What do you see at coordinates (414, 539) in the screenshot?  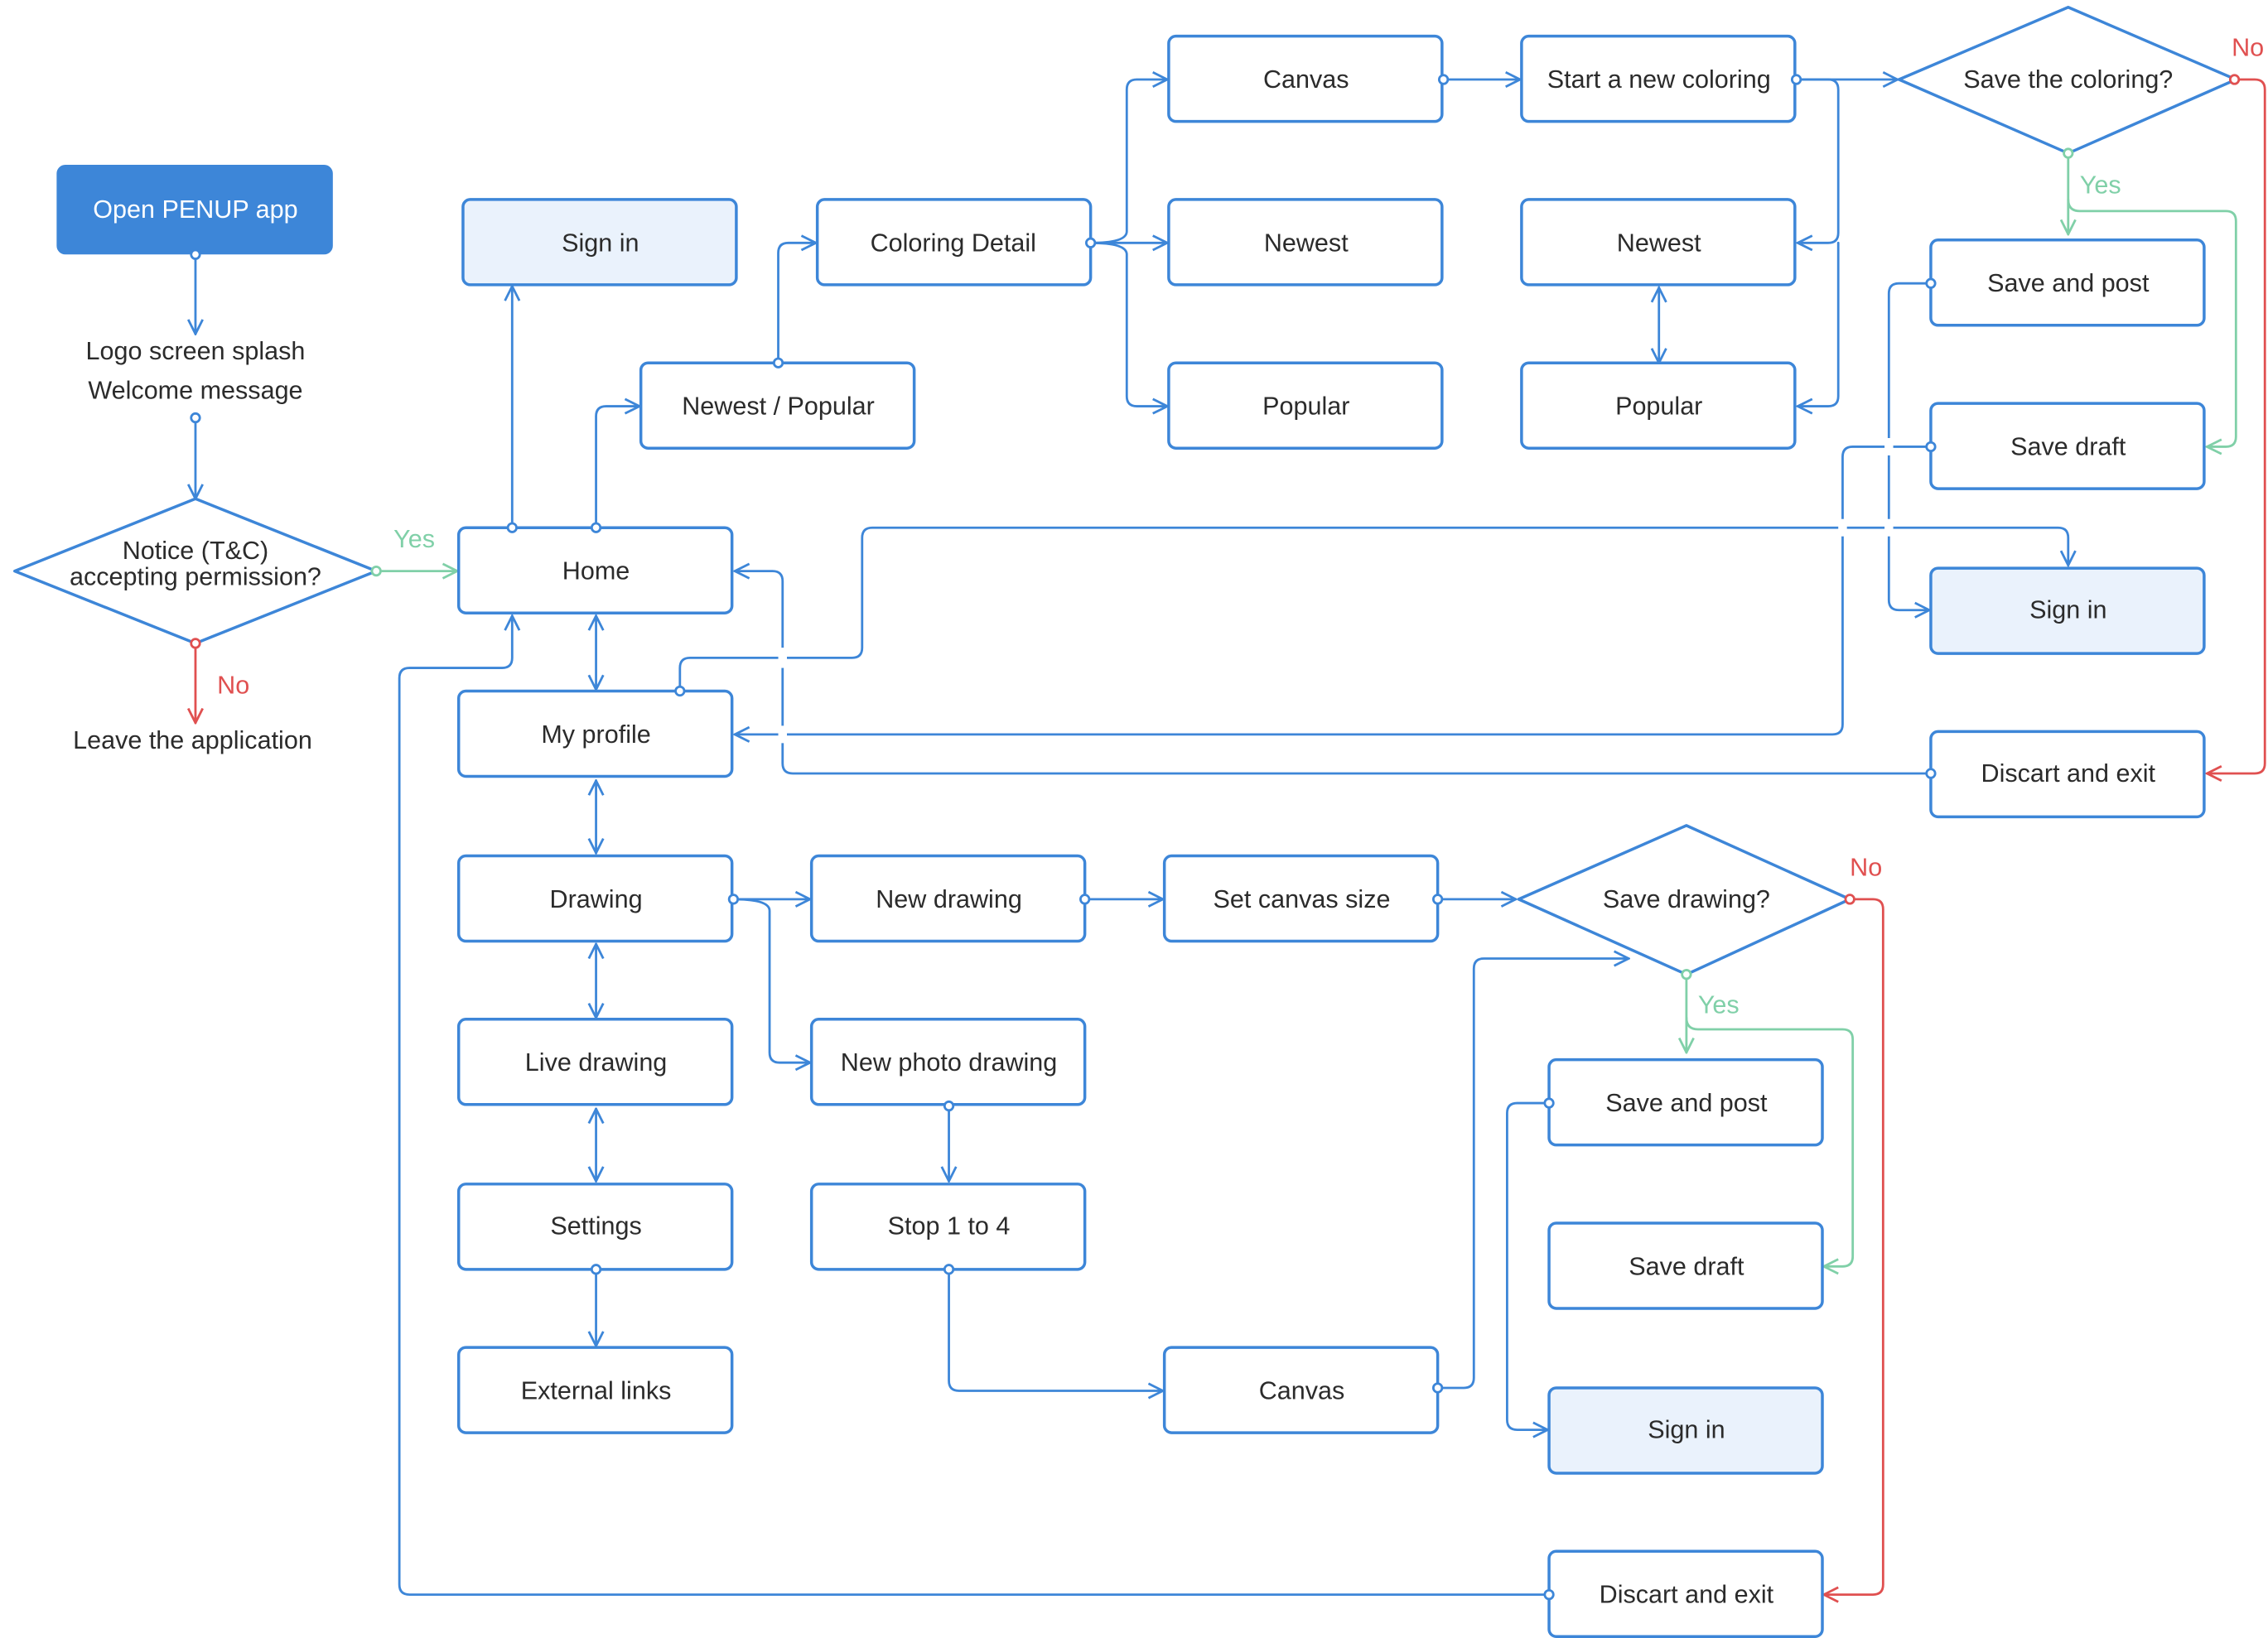 I see `label-notice-yes: Yes` at bounding box center [414, 539].